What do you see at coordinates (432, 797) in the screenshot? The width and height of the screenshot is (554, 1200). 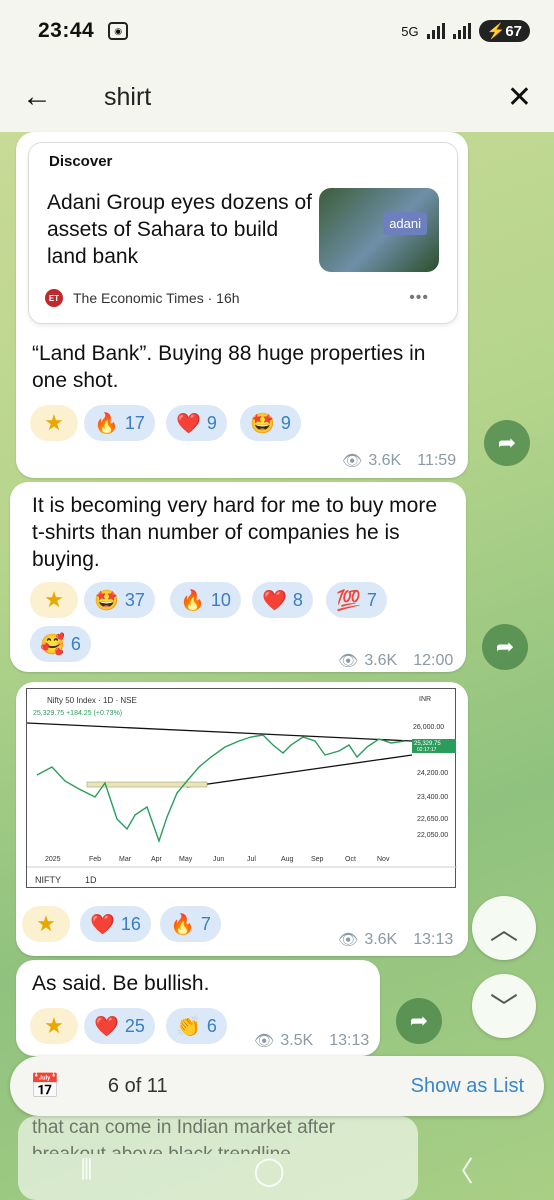 I see `y-tick: 23,400.00` at bounding box center [432, 797].